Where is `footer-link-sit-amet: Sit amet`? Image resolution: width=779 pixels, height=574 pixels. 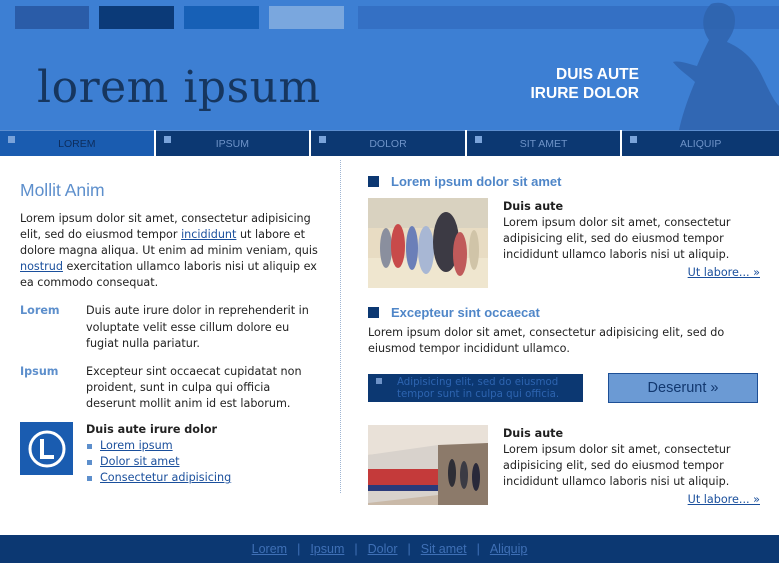 footer-link-sit-amet: Sit amet is located at coordinates (444, 549).